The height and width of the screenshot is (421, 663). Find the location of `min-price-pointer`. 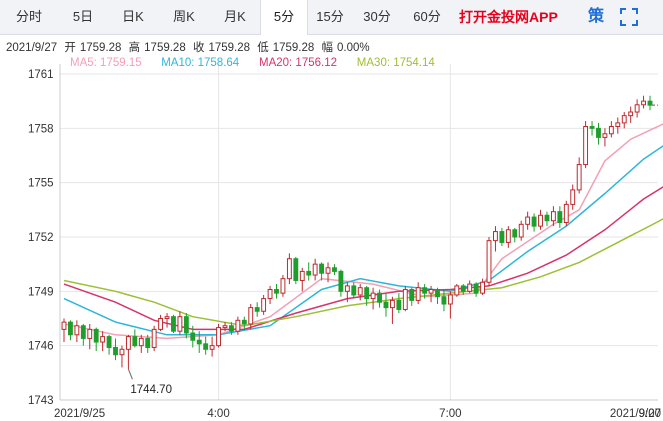

min-price-pointer is located at coordinates (130, 374).